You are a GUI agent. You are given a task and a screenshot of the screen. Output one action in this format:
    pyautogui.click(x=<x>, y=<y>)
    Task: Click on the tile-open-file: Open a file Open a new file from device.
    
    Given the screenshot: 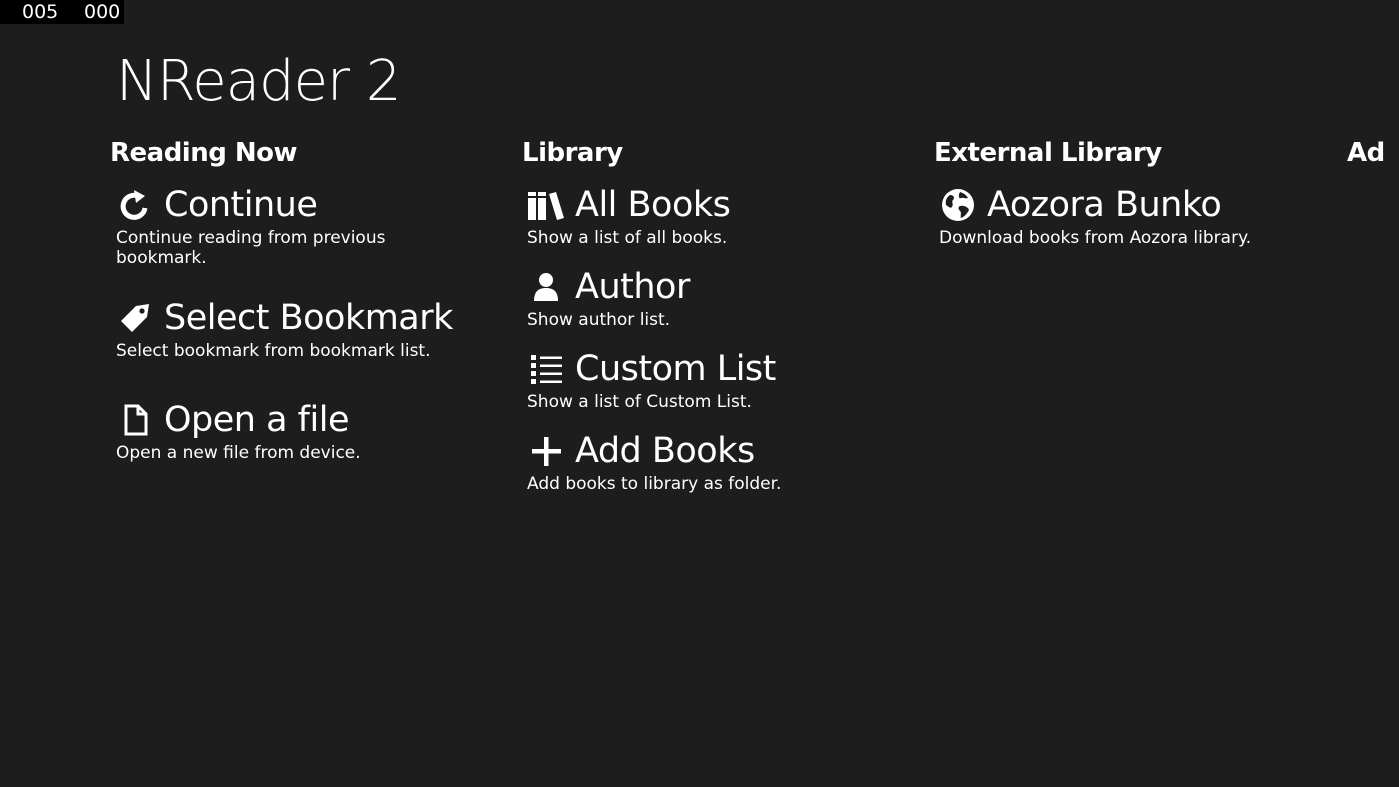 What is the action you would take?
    pyautogui.click(x=281, y=430)
    